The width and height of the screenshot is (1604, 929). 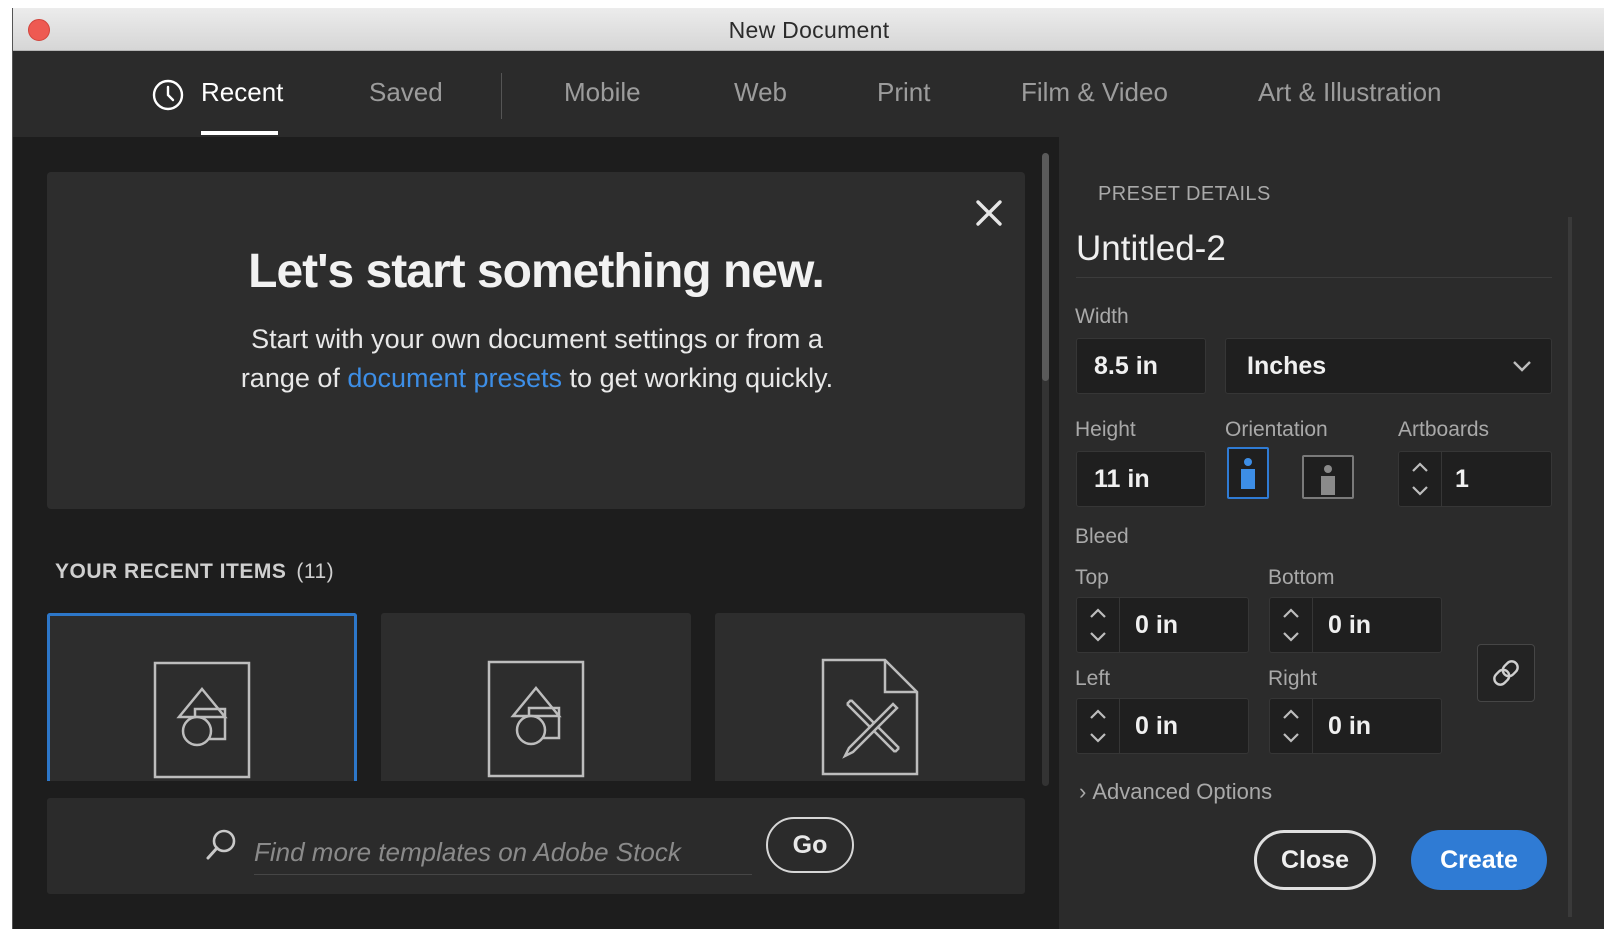 What do you see at coordinates (1444, 429) in the screenshot?
I see `artboards-label: Artboards` at bounding box center [1444, 429].